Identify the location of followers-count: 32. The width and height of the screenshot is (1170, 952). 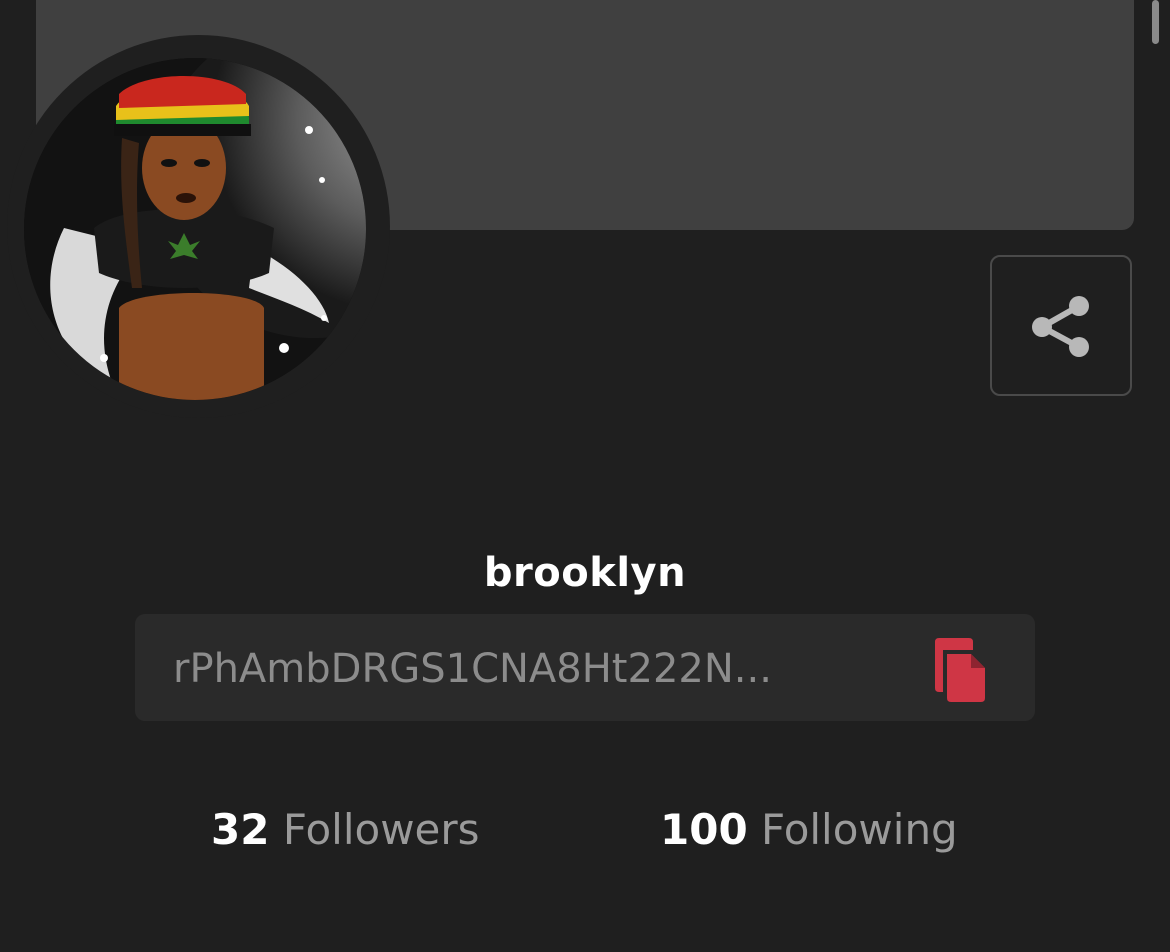
(240, 829).